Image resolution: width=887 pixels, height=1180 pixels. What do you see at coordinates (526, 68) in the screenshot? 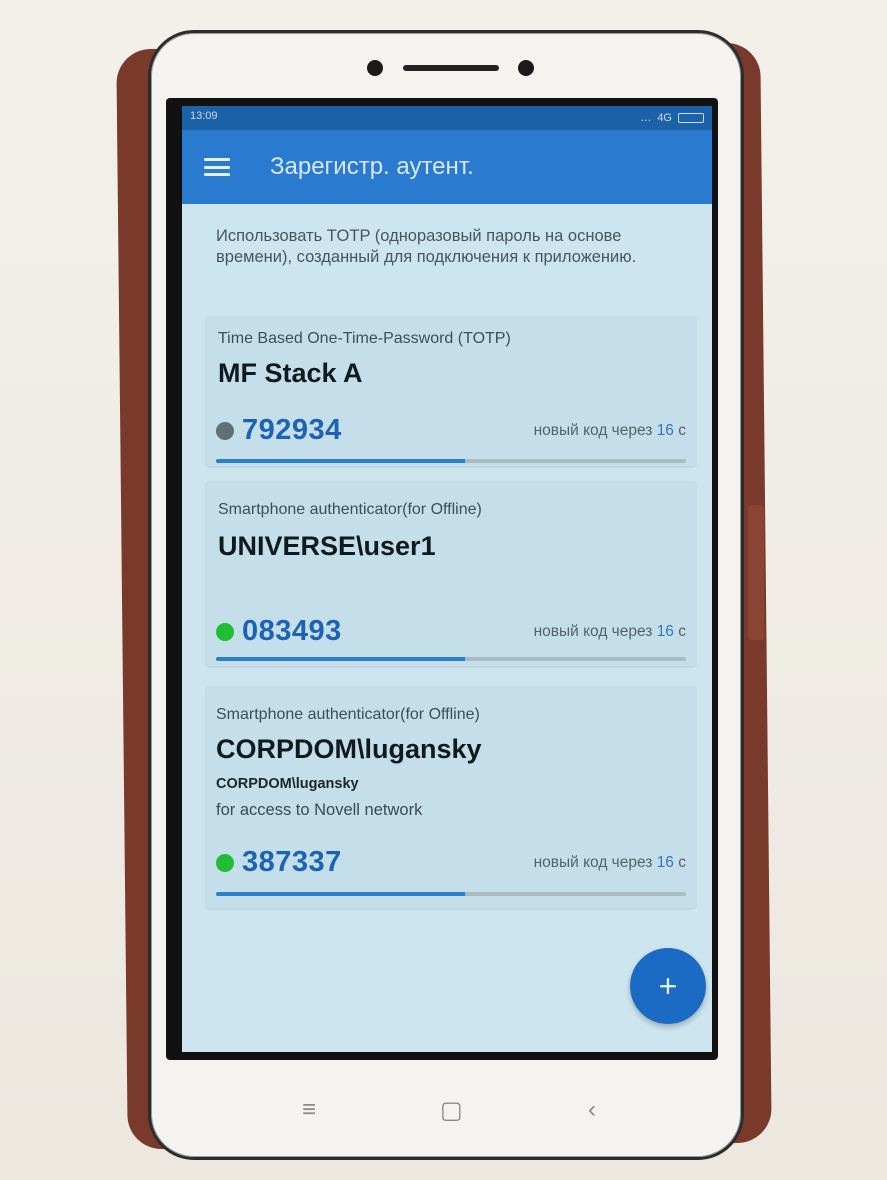
I see `proximity-sensor-icon` at bounding box center [526, 68].